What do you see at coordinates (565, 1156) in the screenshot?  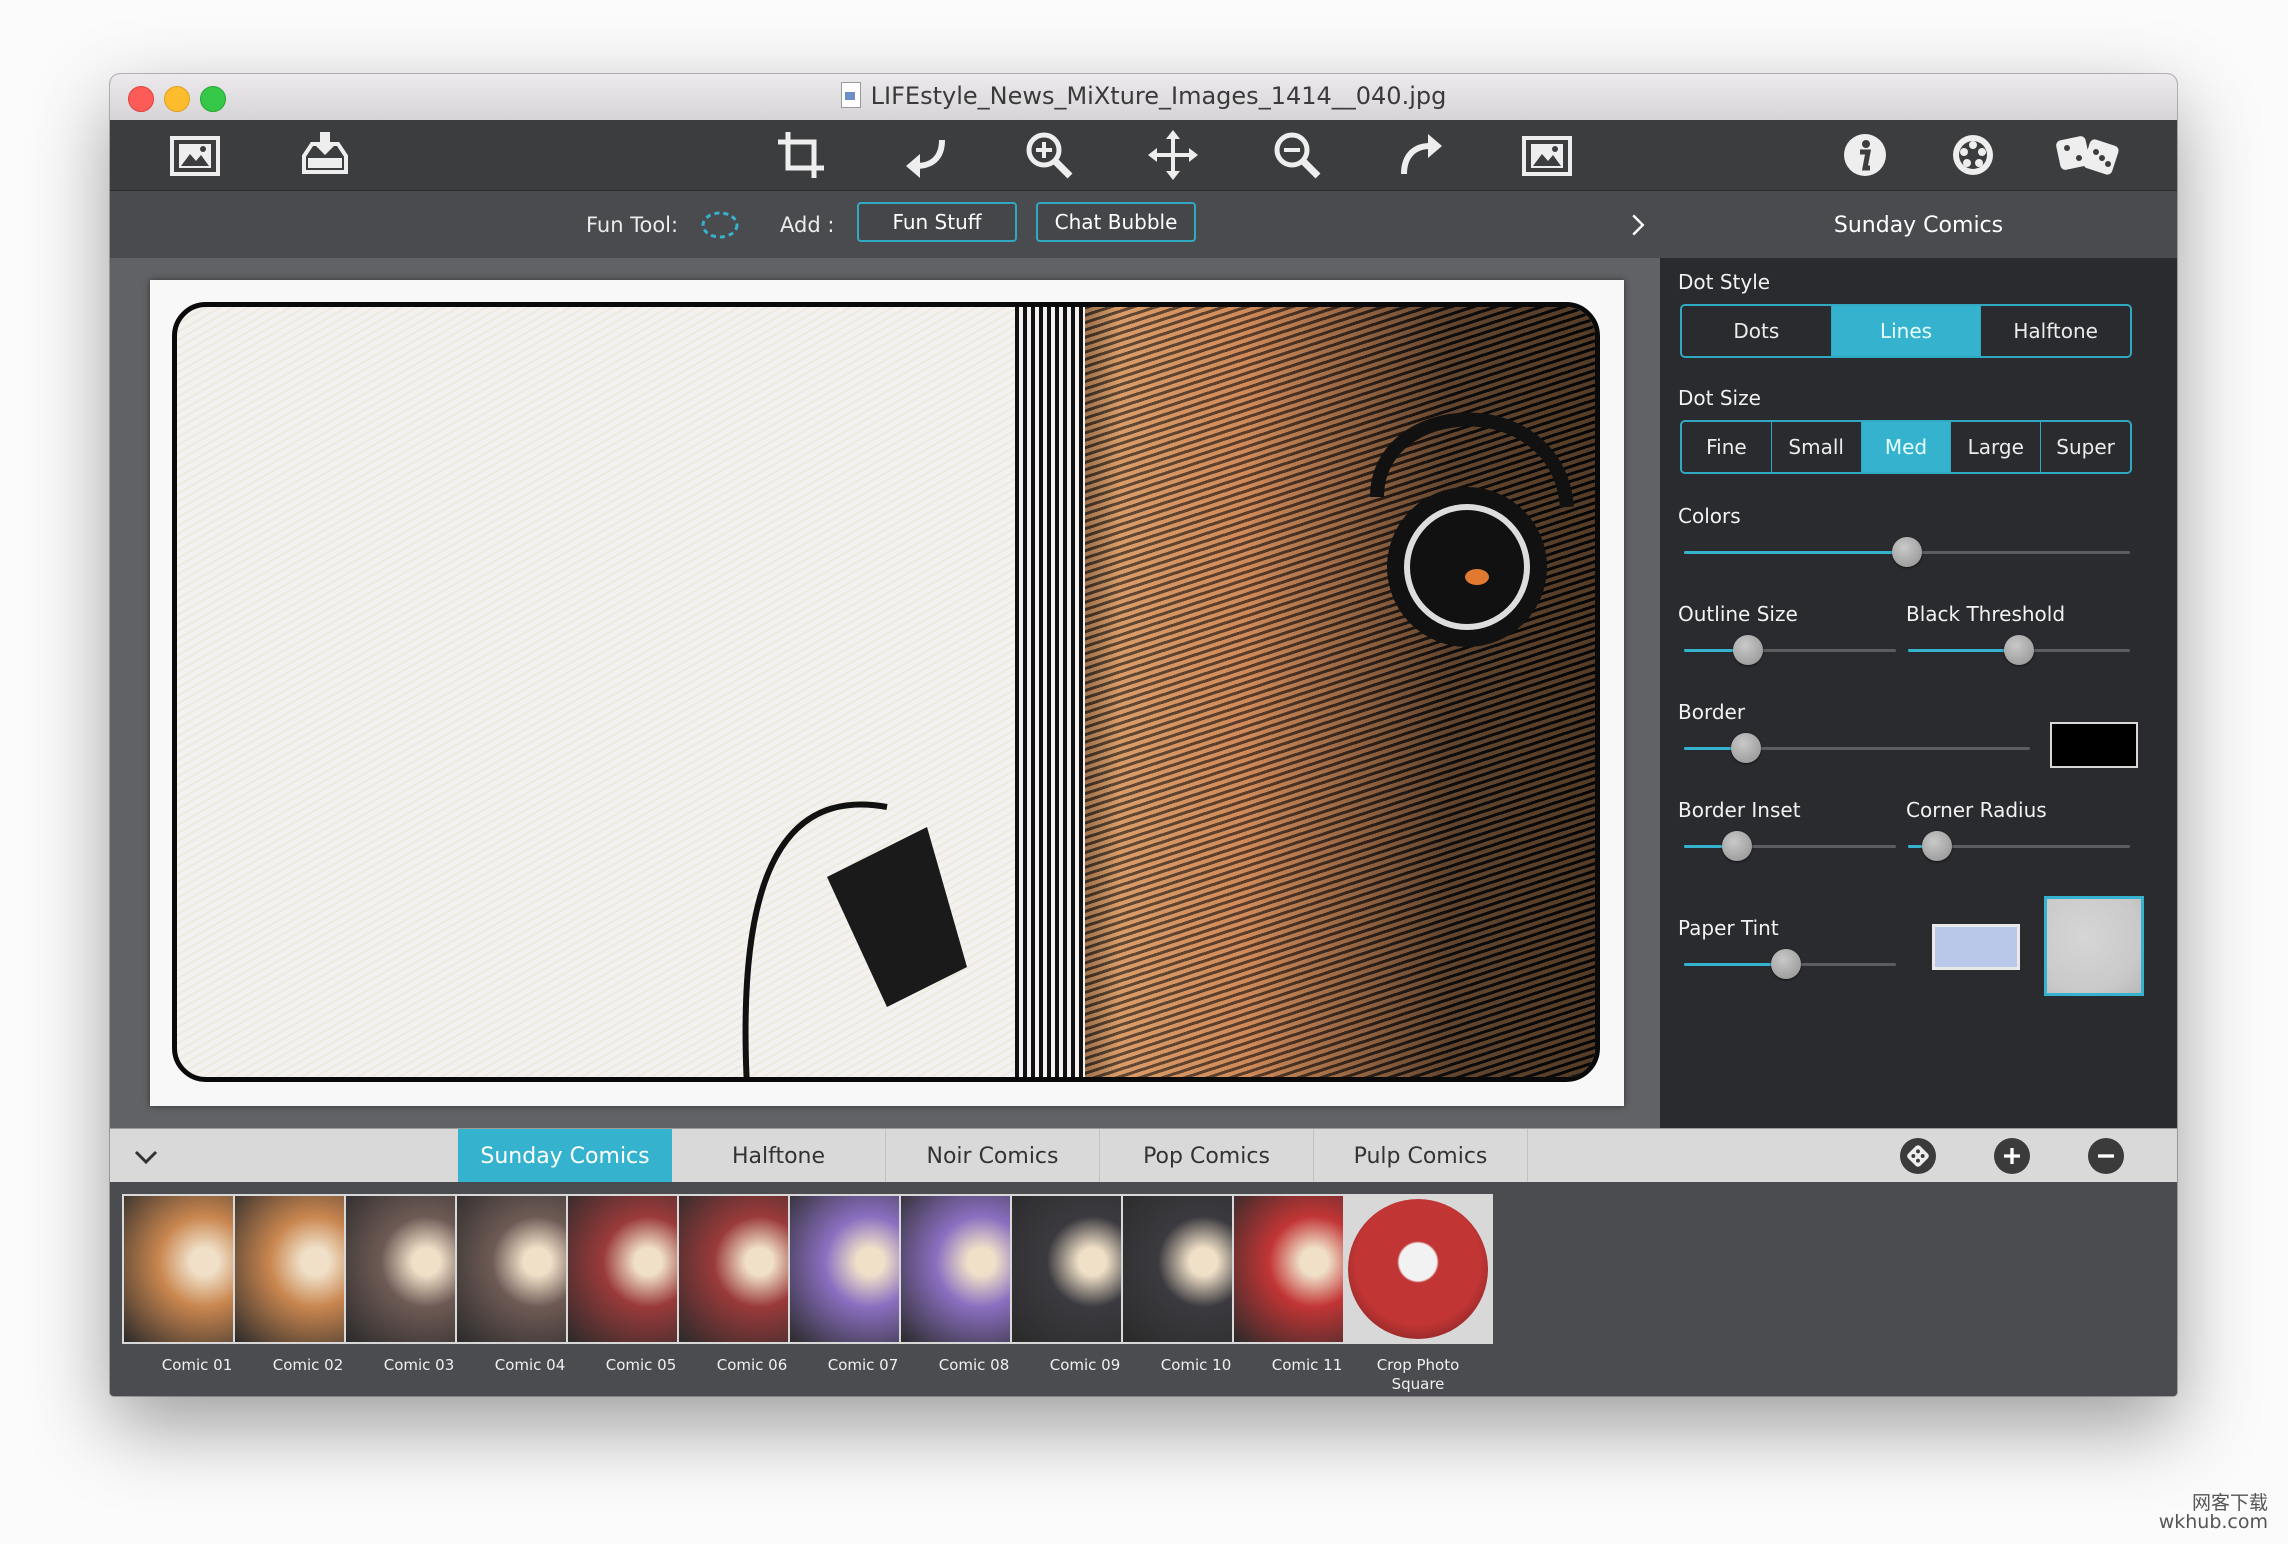 I see `tab-sunday-comics: Sunday Comics` at bounding box center [565, 1156].